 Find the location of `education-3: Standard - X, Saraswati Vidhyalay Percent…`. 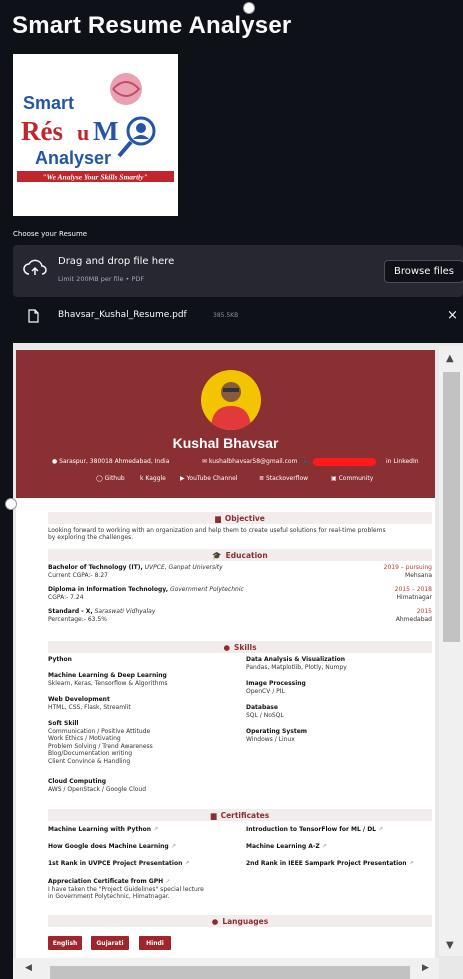

education-3: Standard - X, Saraswati Vidhyalay Percent… is located at coordinates (102, 615).